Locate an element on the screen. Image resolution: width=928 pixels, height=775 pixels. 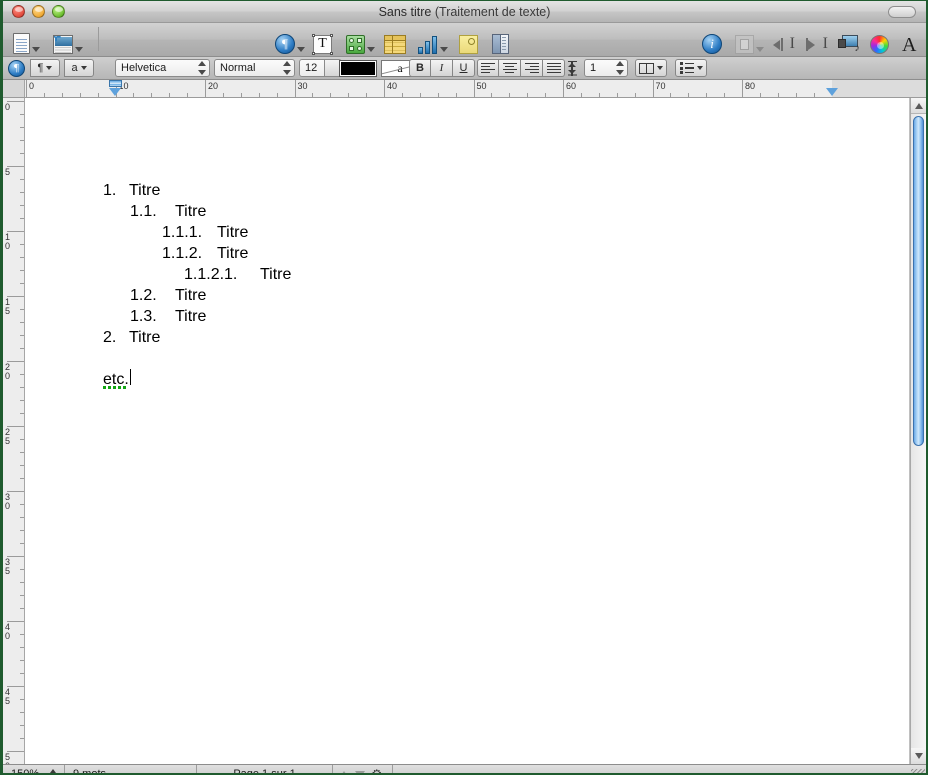
colors-button is located at coordinates (879, 40).